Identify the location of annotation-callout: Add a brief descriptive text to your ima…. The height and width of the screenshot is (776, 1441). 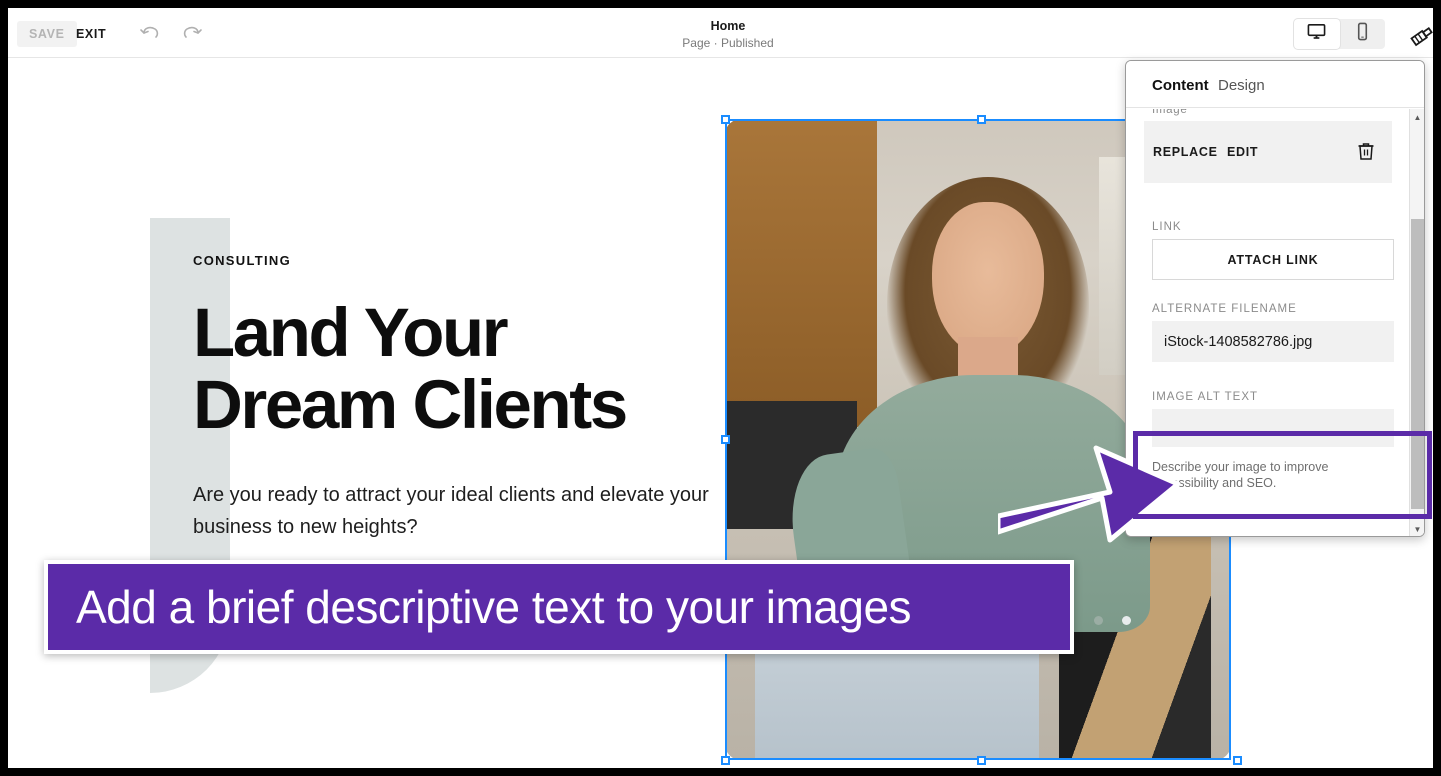
(559, 607).